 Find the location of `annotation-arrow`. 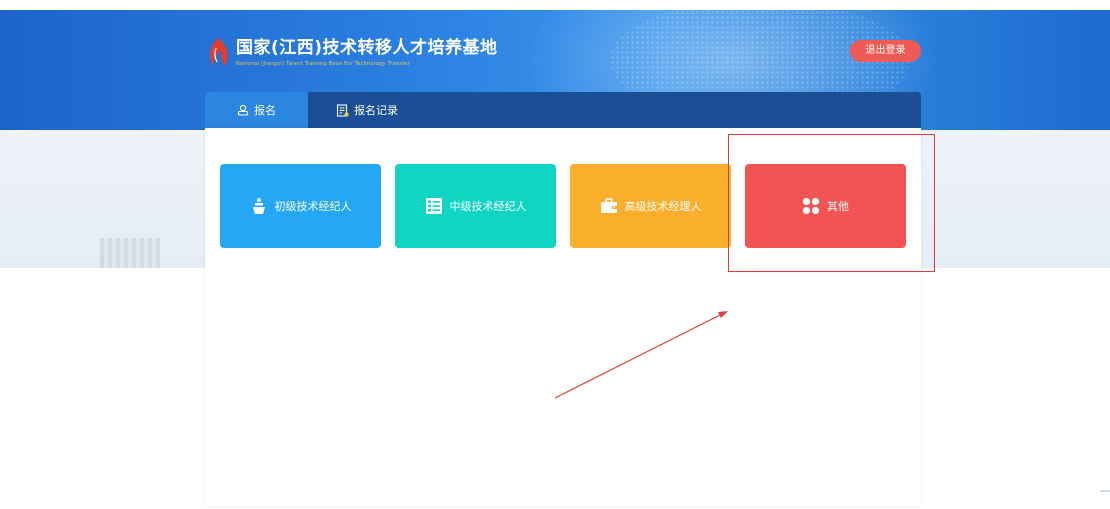

annotation-arrow is located at coordinates (641, 355).